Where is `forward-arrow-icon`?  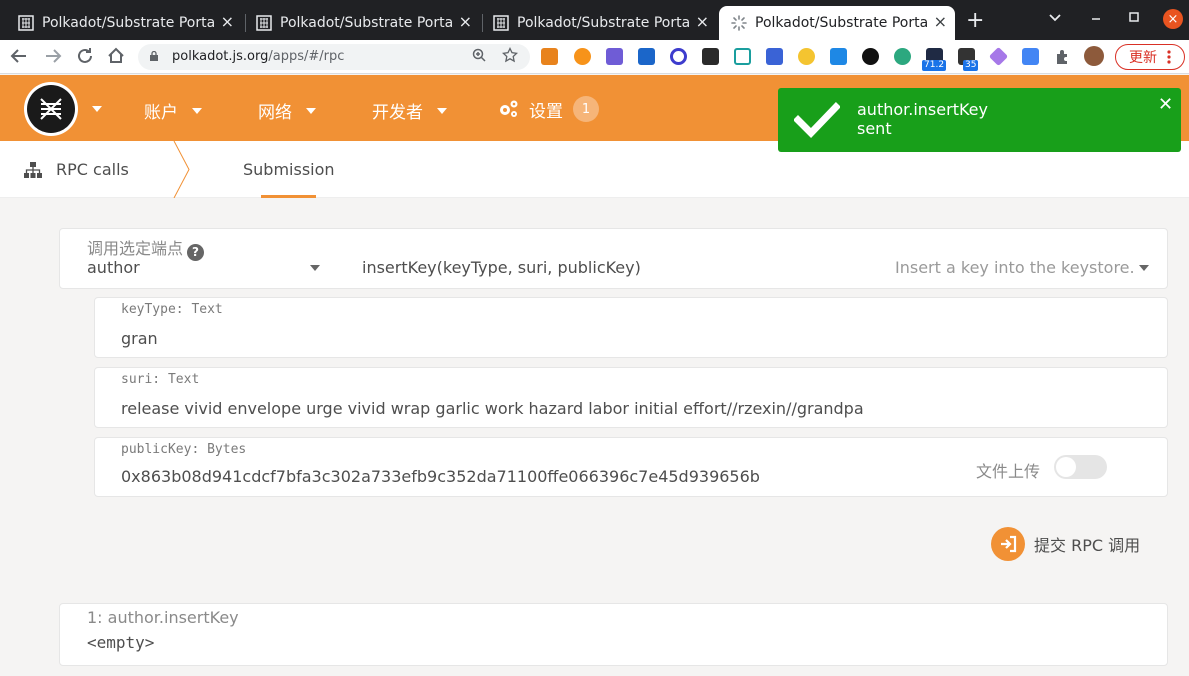
forward-arrow-icon is located at coordinates (53, 59).